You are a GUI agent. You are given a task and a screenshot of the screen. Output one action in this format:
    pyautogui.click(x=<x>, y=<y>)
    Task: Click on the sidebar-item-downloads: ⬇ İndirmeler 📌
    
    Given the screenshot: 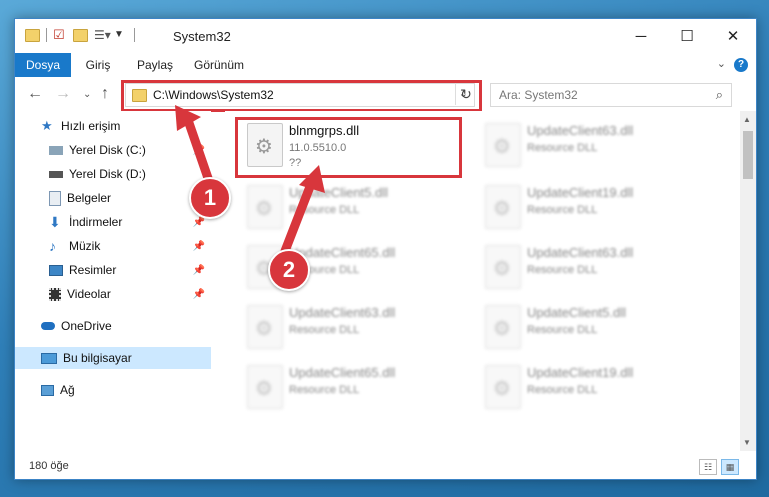 What is the action you would take?
    pyautogui.click(x=113, y=222)
    